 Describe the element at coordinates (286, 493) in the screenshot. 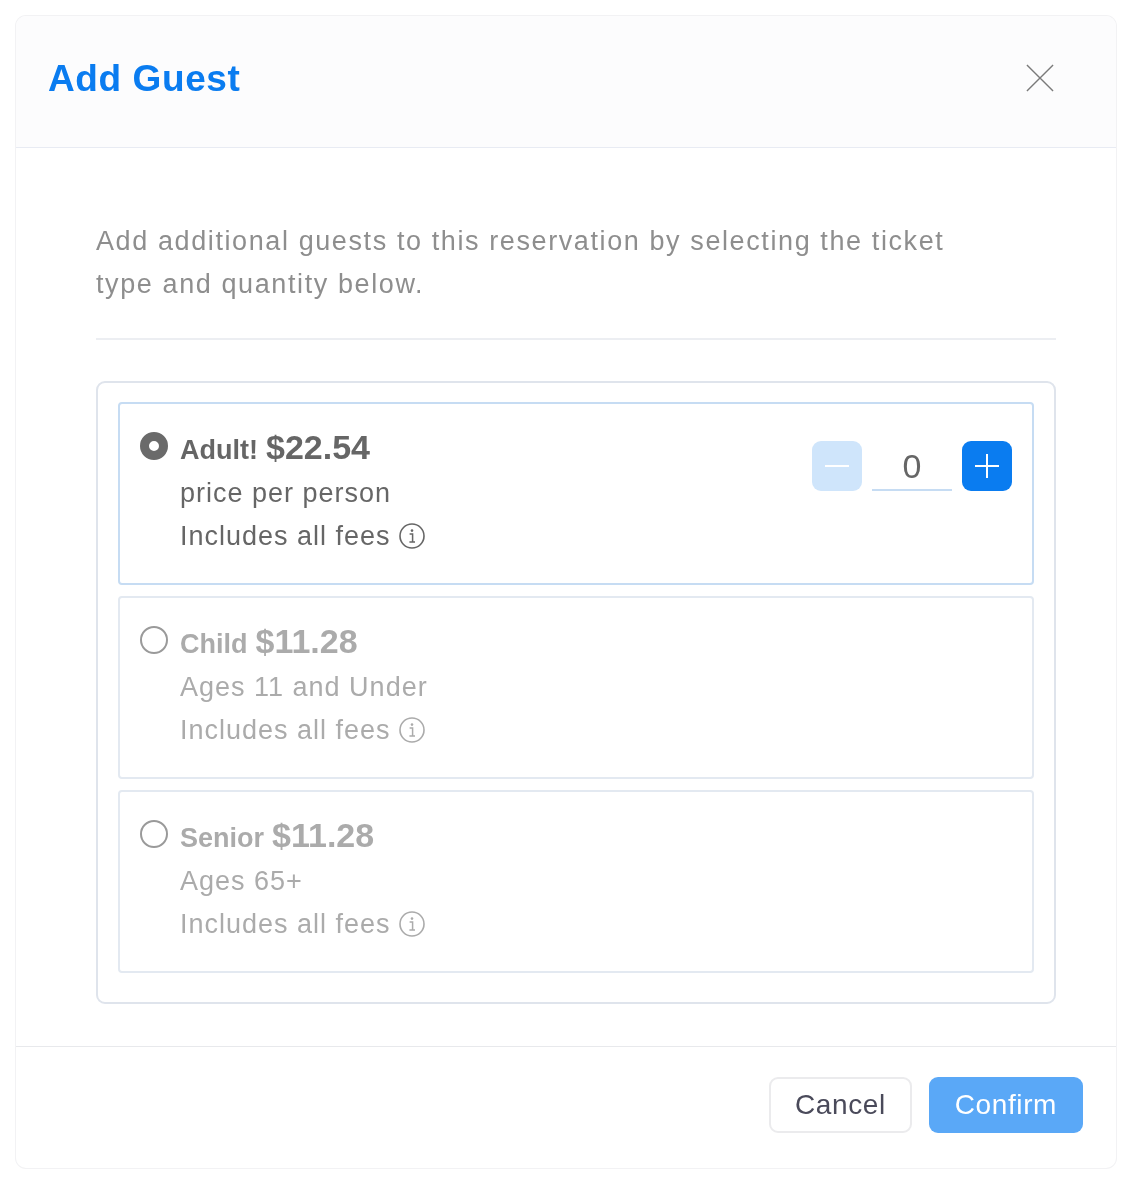

I see `ticket-subtitle: price per person` at that location.